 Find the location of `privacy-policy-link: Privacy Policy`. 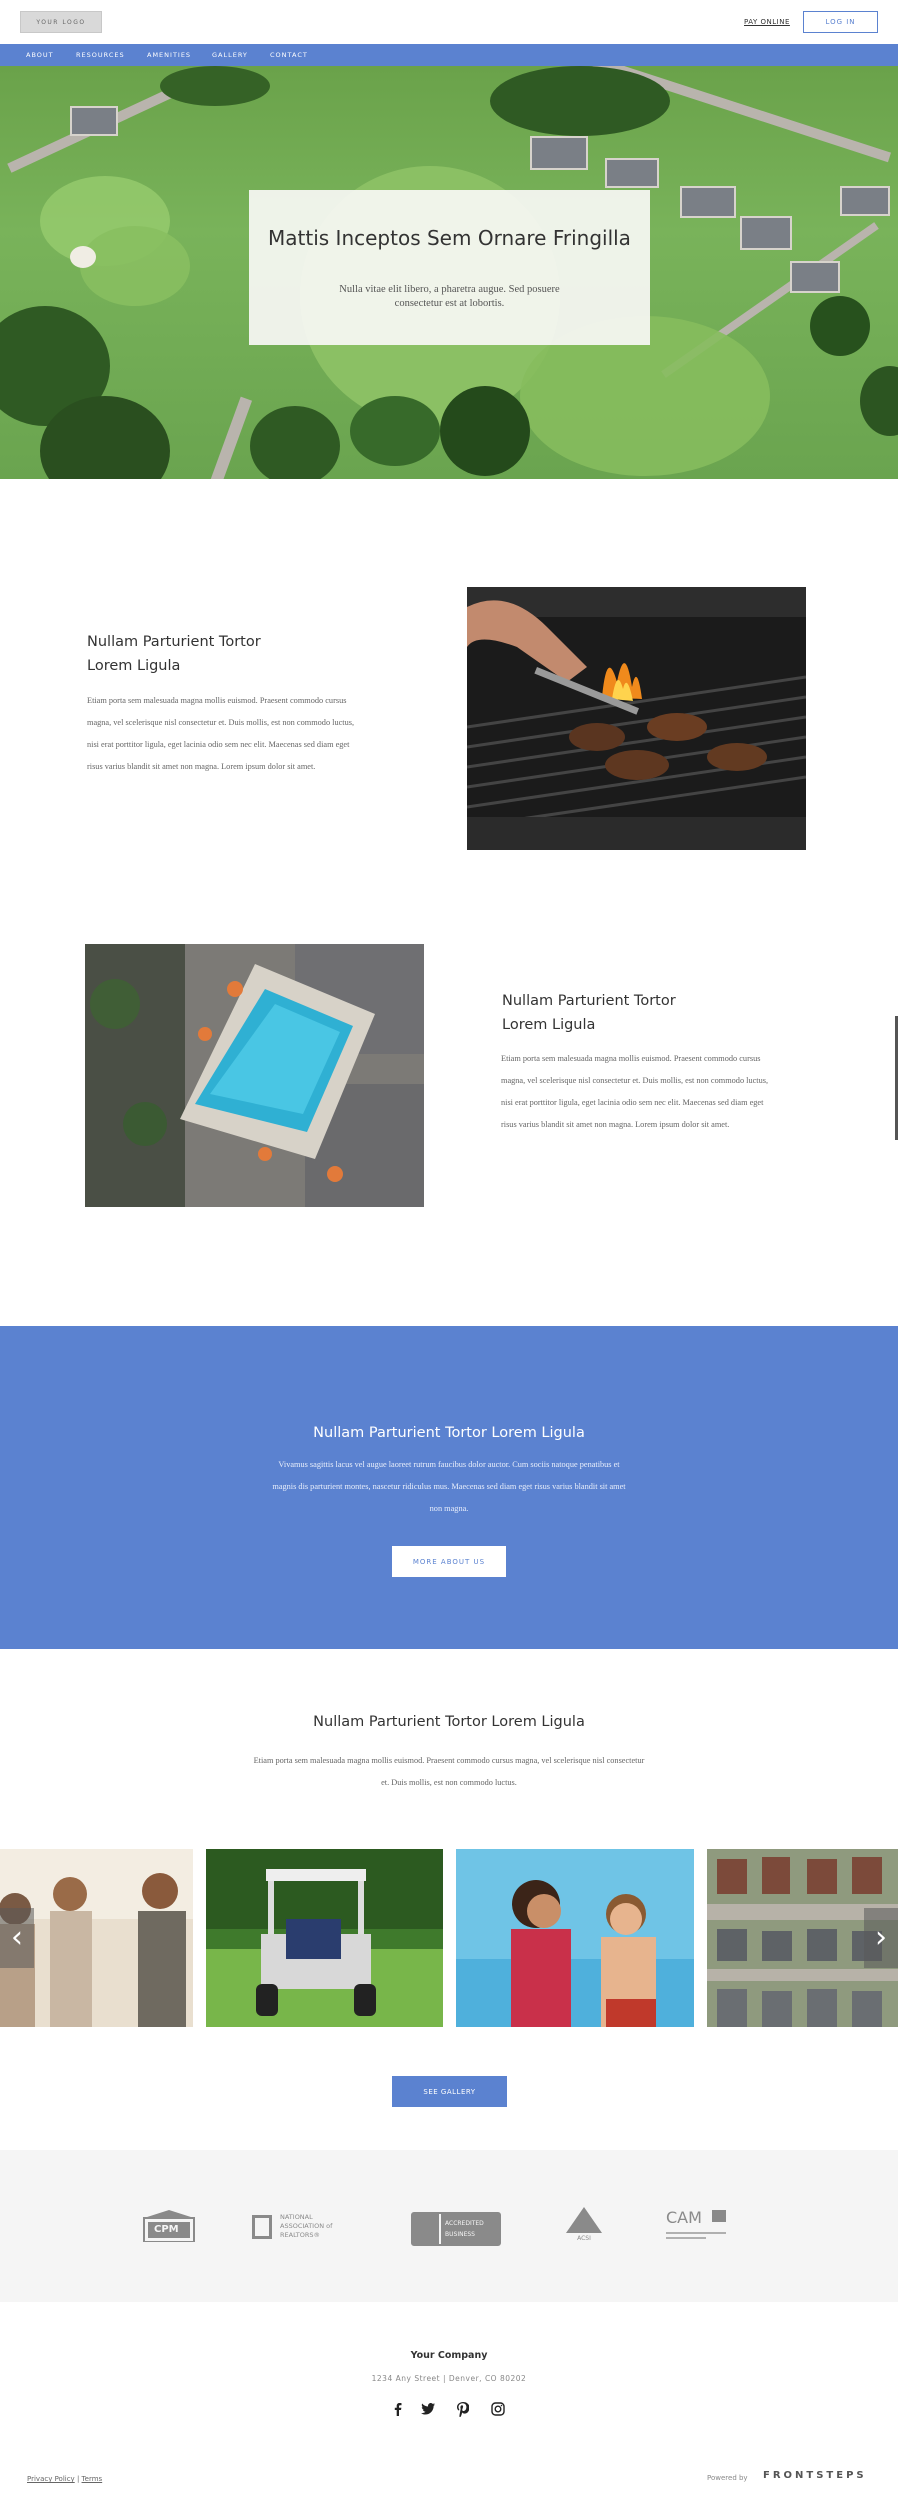

privacy-policy-link: Privacy Policy is located at coordinates (51, 2479).